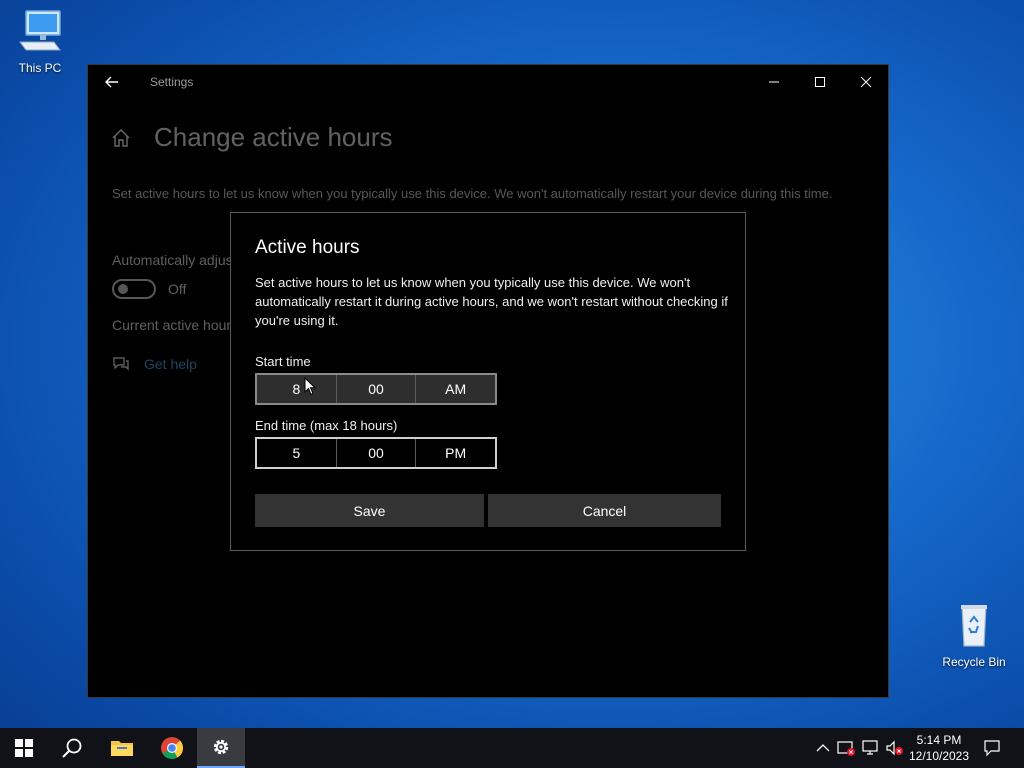 The height and width of the screenshot is (768, 1024). What do you see at coordinates (939, 740) in the screenshot?
I see `clock-time: 5:14 PM` at bounding box center [939, 740].